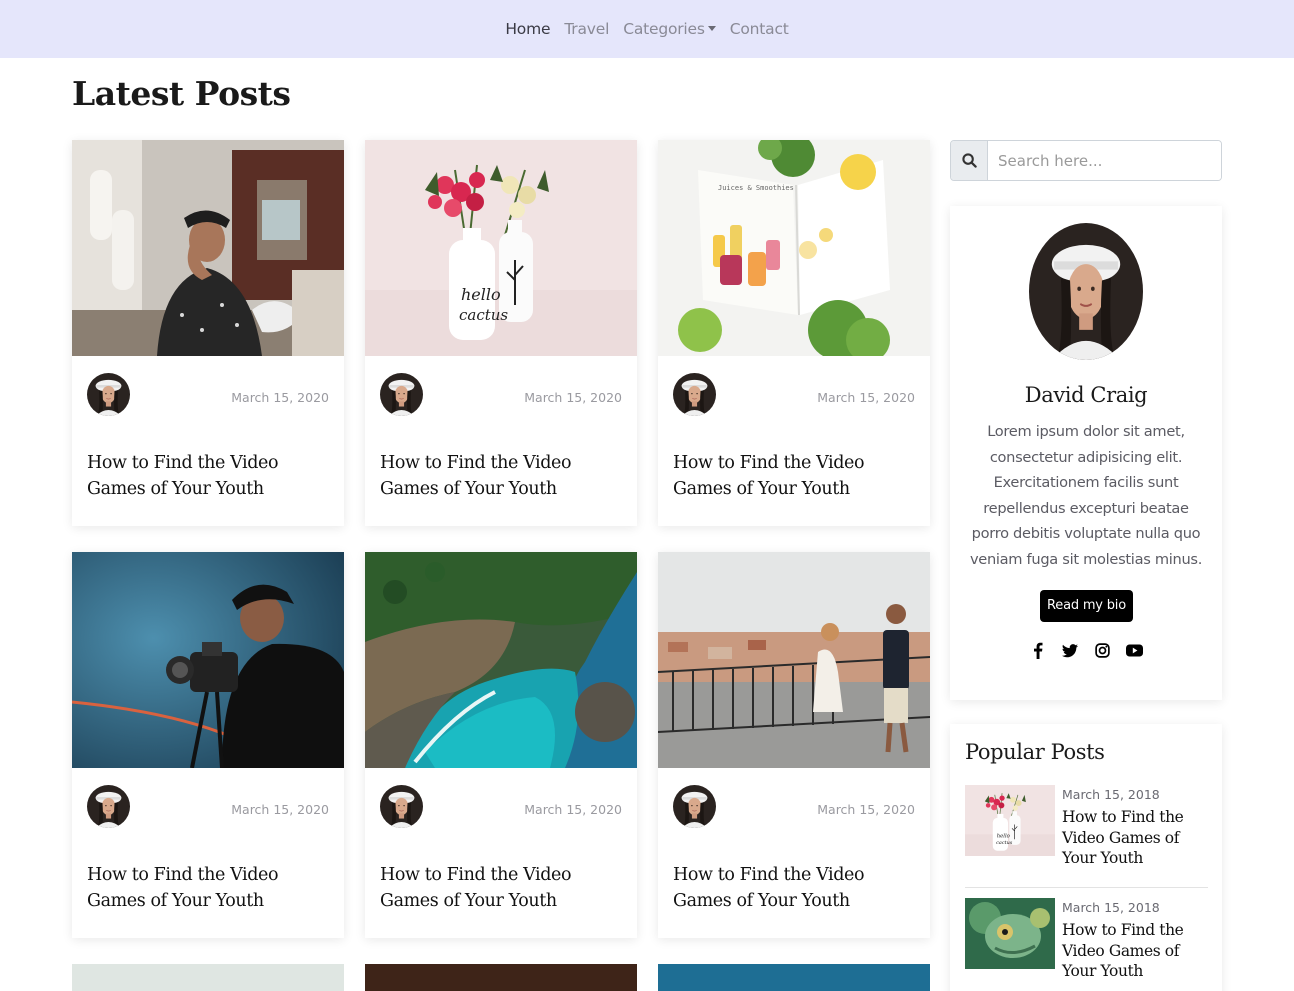  What do you see at coordinates (756, 188) in the screenshot?
I see `svg-text: Juices & Smoothies` at bounding box center [756, 188].